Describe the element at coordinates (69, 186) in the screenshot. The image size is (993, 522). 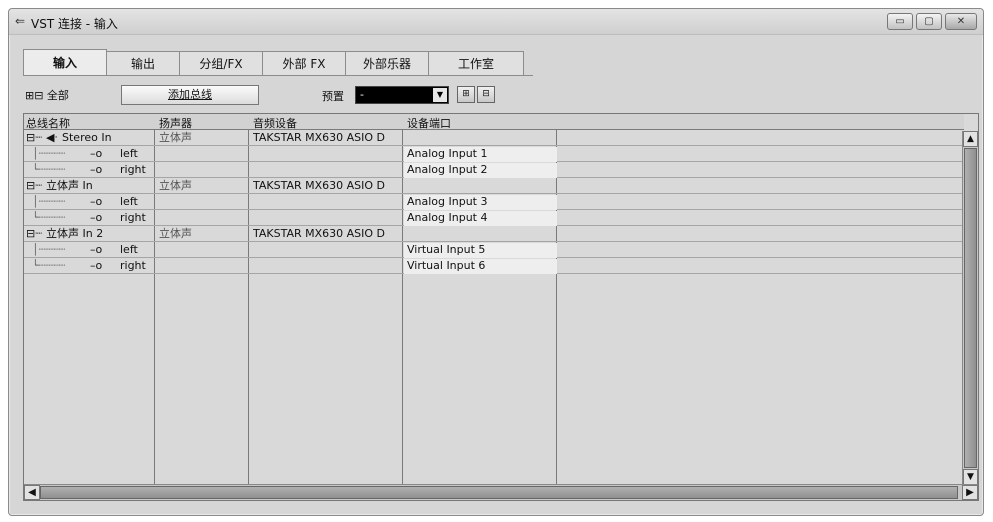
I see `bus-name: 立体声 In` at that location.